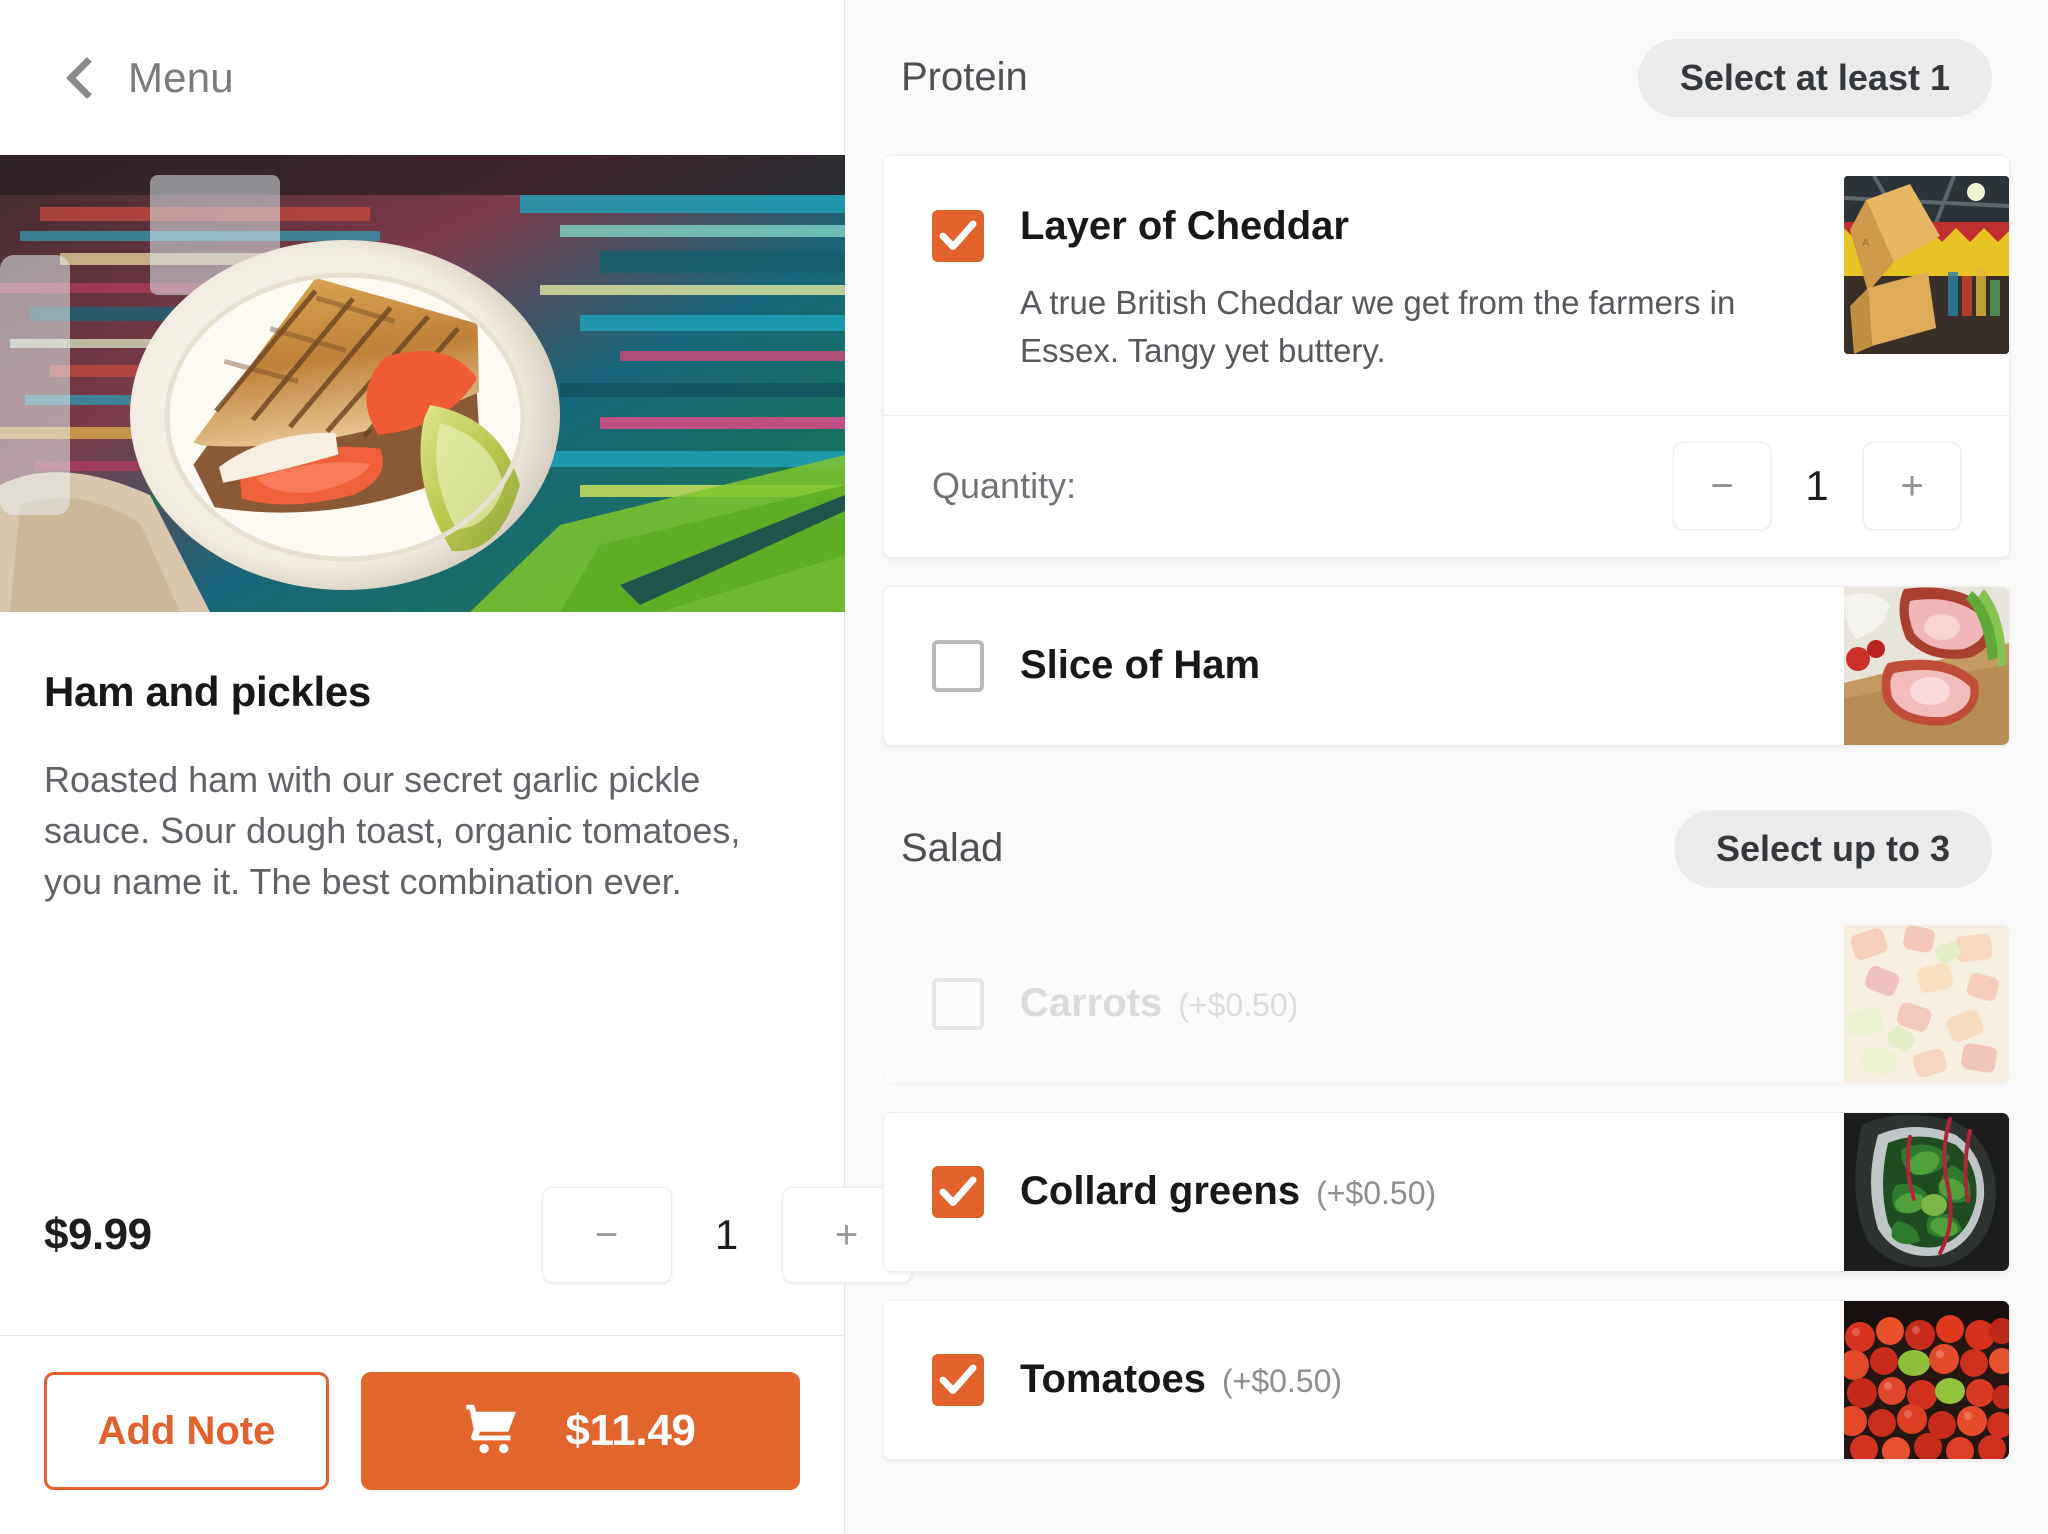 This screenshot has height=1534, width=2048. I want to click on checkbox-layer-of-cheddar, so click(958, 236).